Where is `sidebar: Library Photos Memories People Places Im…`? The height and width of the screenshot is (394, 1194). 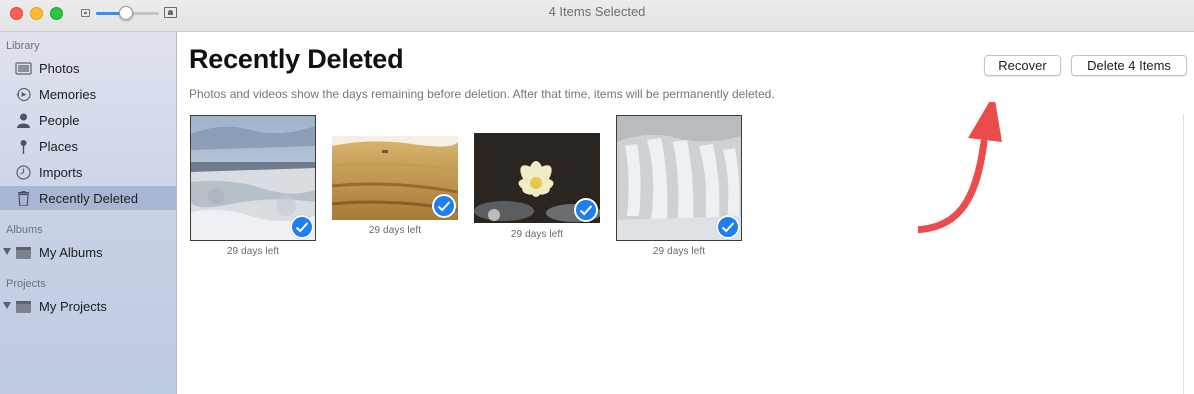 sidebar: Library Photos Memories People Places Im… is located at coordinates (88, 213).